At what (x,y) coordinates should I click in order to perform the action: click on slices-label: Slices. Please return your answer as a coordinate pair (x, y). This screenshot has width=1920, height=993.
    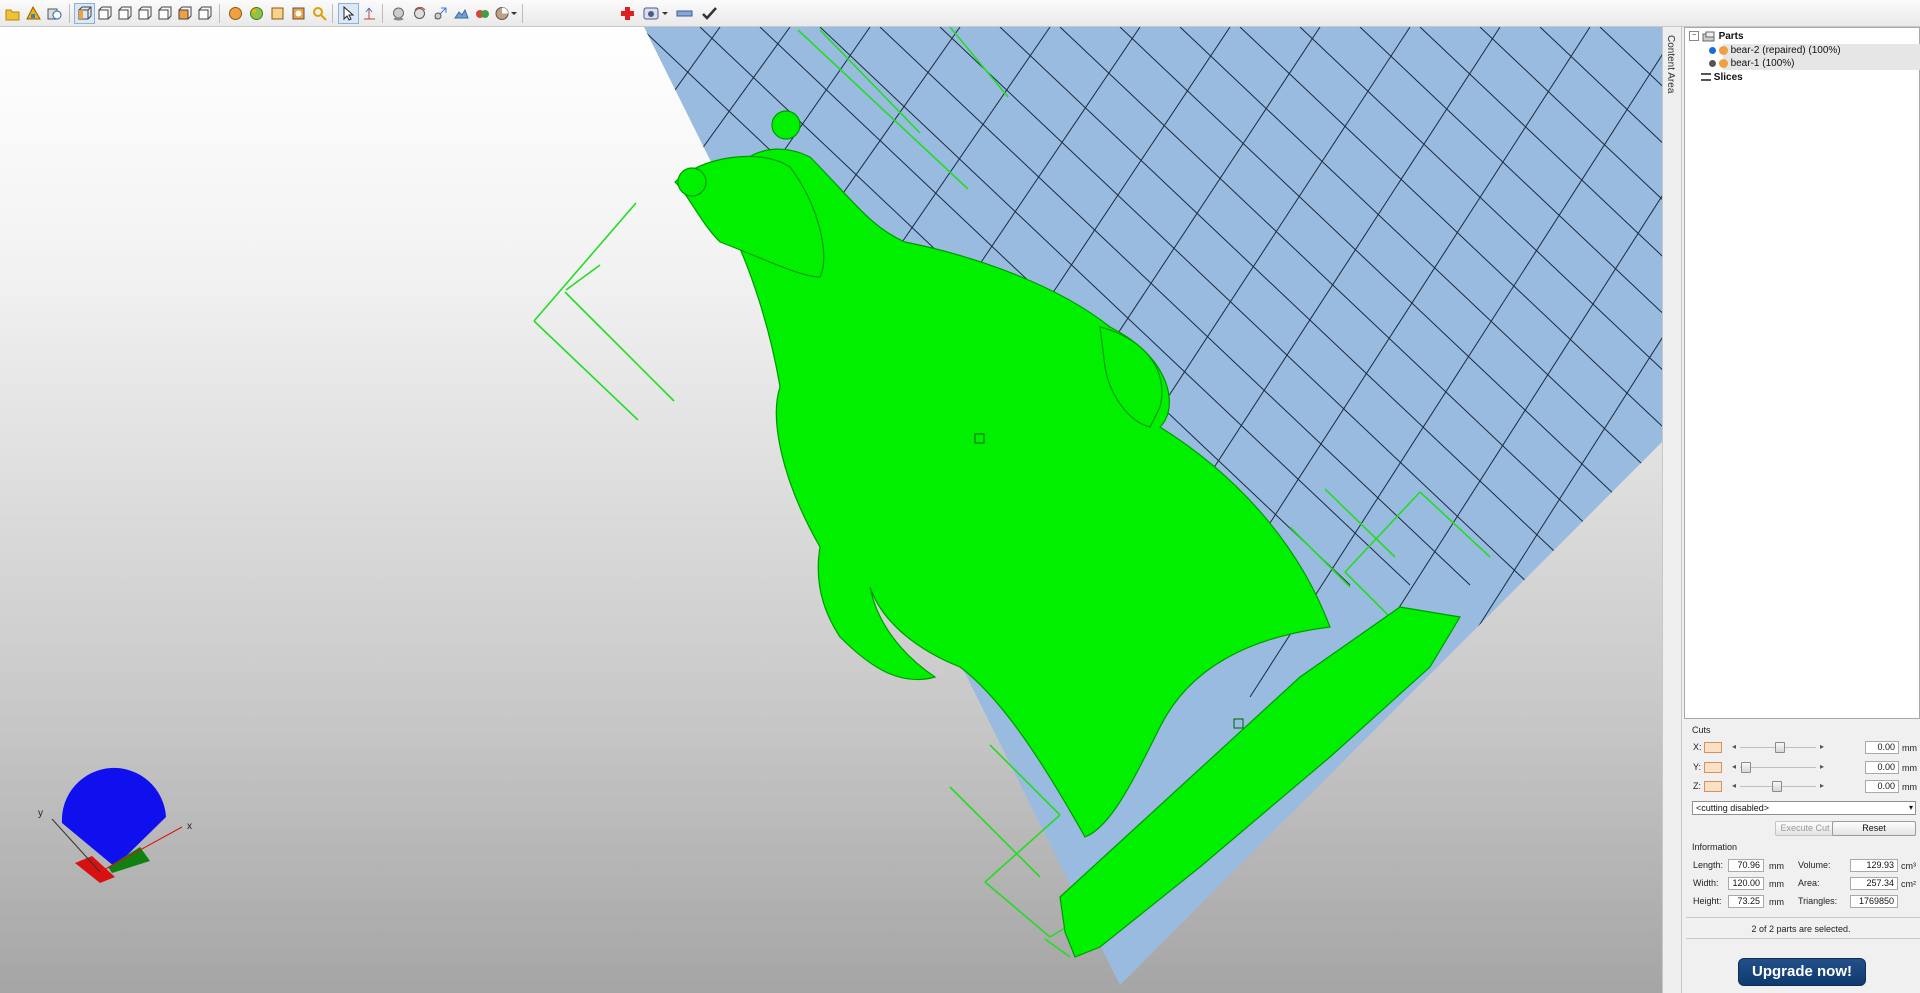
    Looking at the image, I should click on (1728, 77).